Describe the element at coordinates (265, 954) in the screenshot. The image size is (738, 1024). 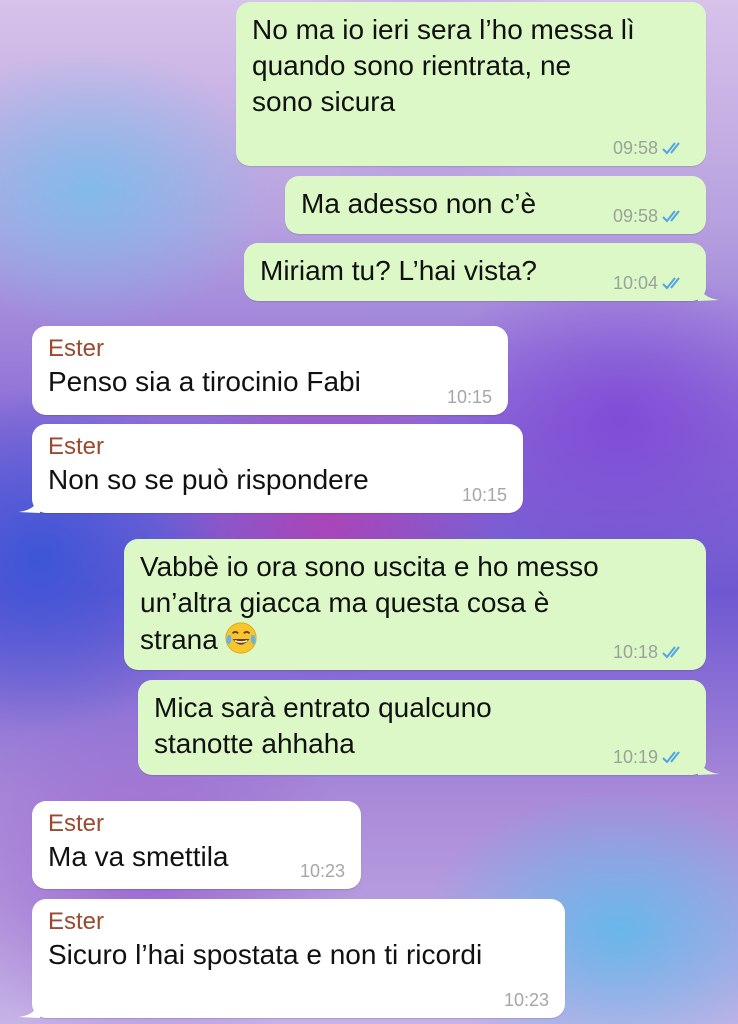
I see `message-text: Sicuro l’hai spostata e non ti ricordi` at that location.